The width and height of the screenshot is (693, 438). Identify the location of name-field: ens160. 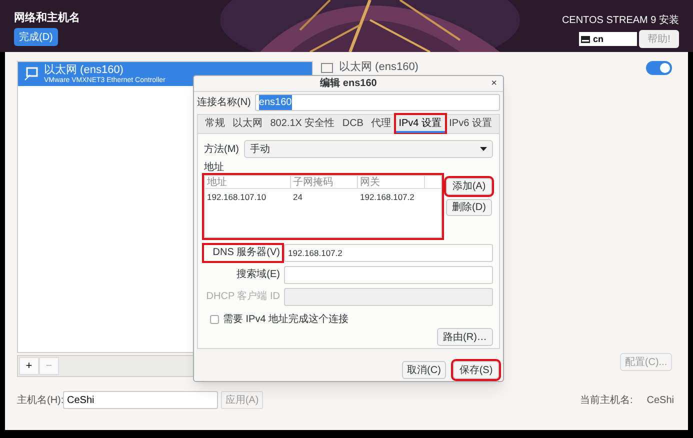
(377, 102).